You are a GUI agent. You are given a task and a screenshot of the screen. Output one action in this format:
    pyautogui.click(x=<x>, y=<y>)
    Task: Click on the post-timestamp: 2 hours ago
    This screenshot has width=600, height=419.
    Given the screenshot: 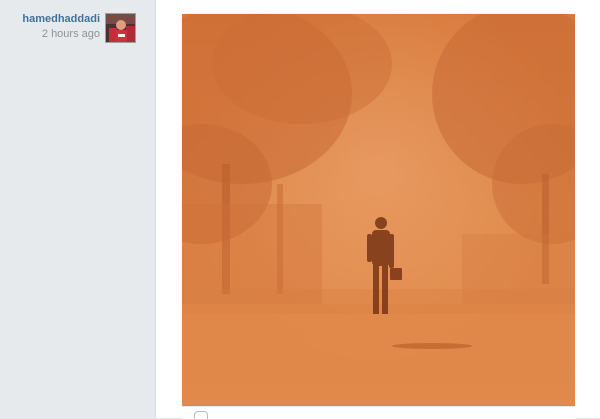 What is the action you would take?
    pyautogui.click(x=70, y=34)
    